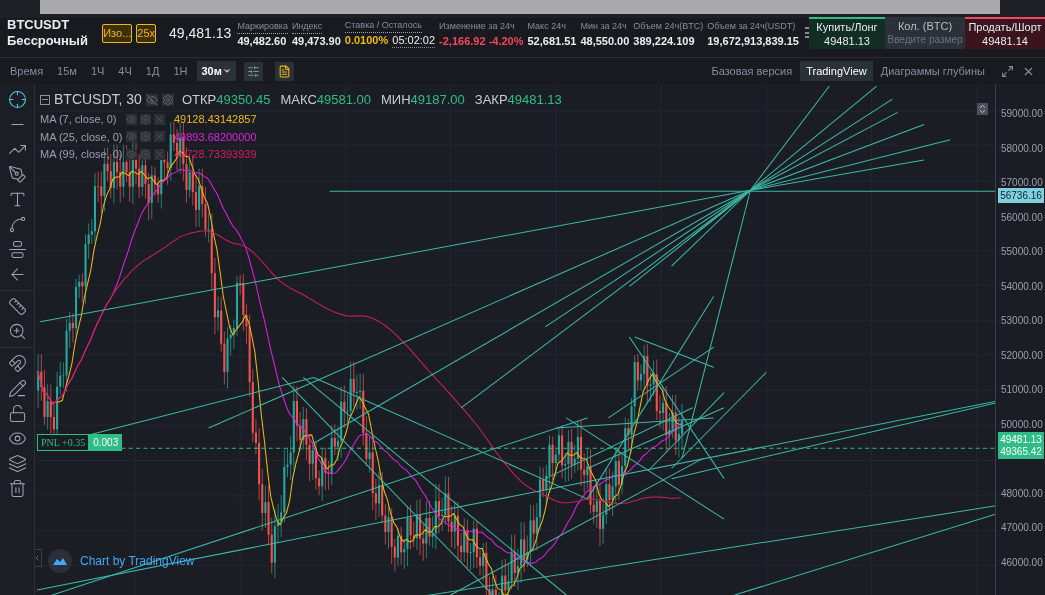 Image resolution: width=1045 pixels, height=595 pixels. I want to click on collapse-toolbar-icon, so click(38, 558).